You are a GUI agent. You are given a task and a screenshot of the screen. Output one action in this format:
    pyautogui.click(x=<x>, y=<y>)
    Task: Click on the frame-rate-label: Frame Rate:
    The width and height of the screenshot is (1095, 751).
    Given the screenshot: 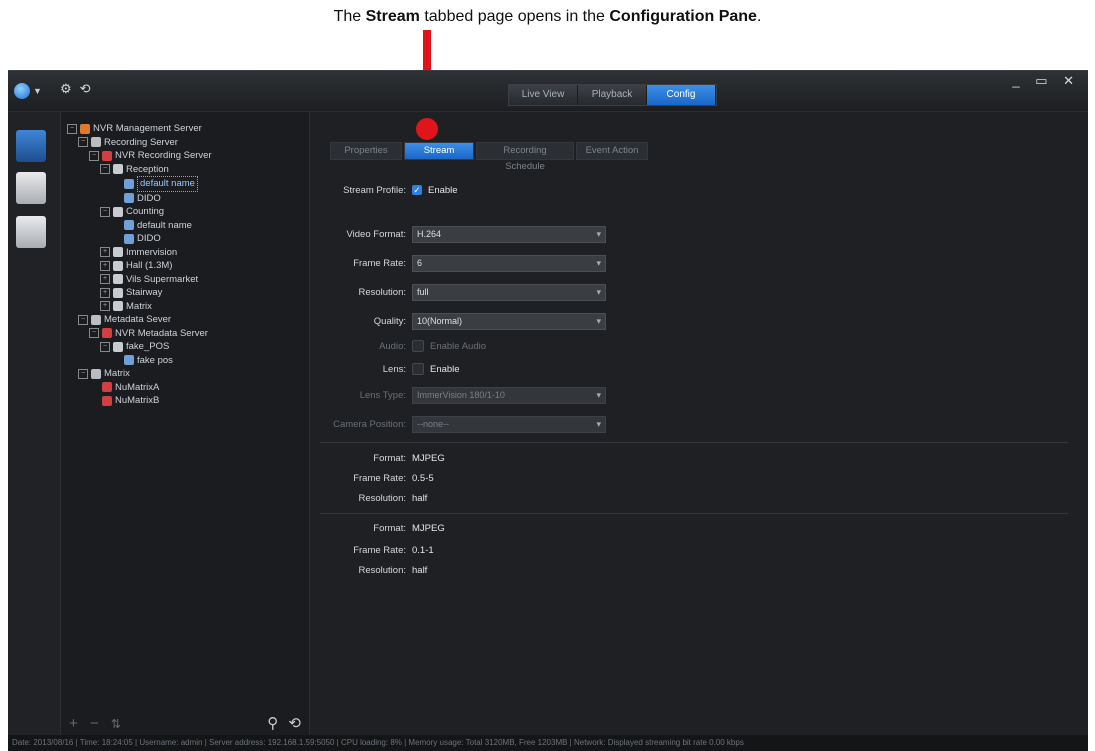 What is the action you would take?
    pyautogui.click(x=379, y=263)
    